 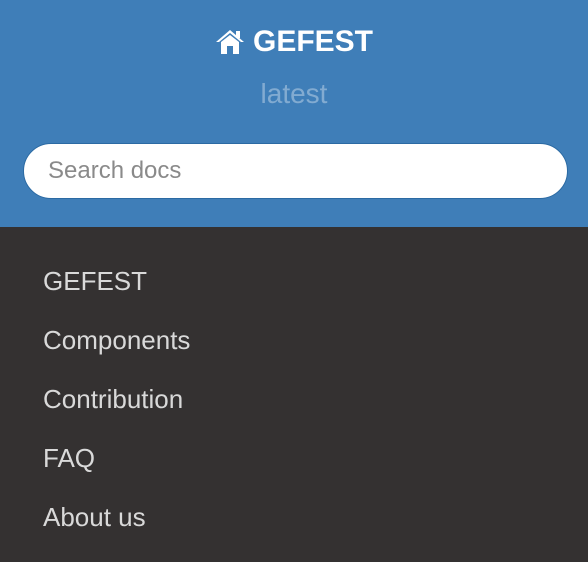 I want to click on menu-item-components: Components, so click(x=294, y=340).